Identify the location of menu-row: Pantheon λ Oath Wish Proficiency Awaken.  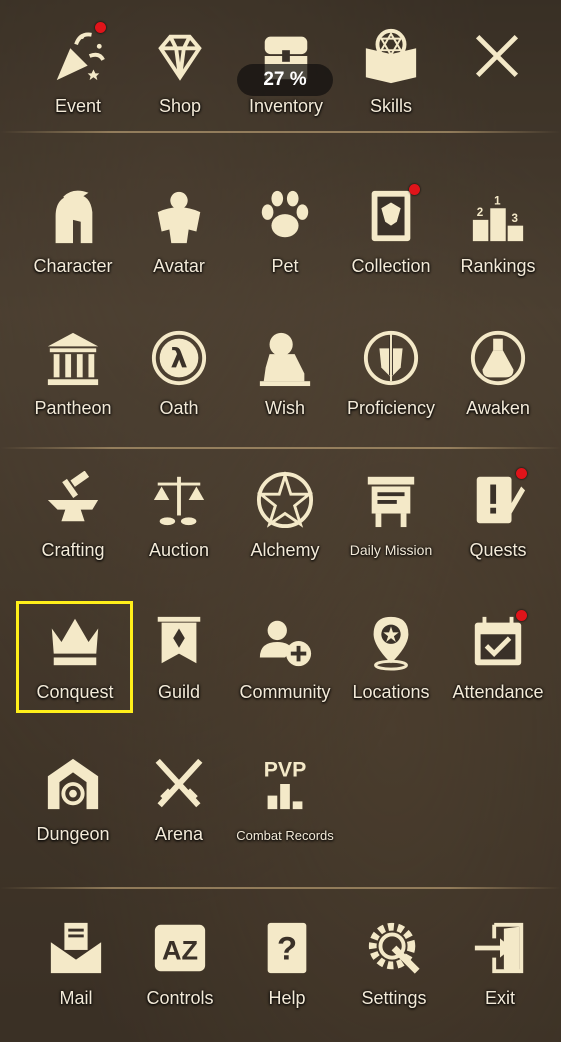
(280, 375).